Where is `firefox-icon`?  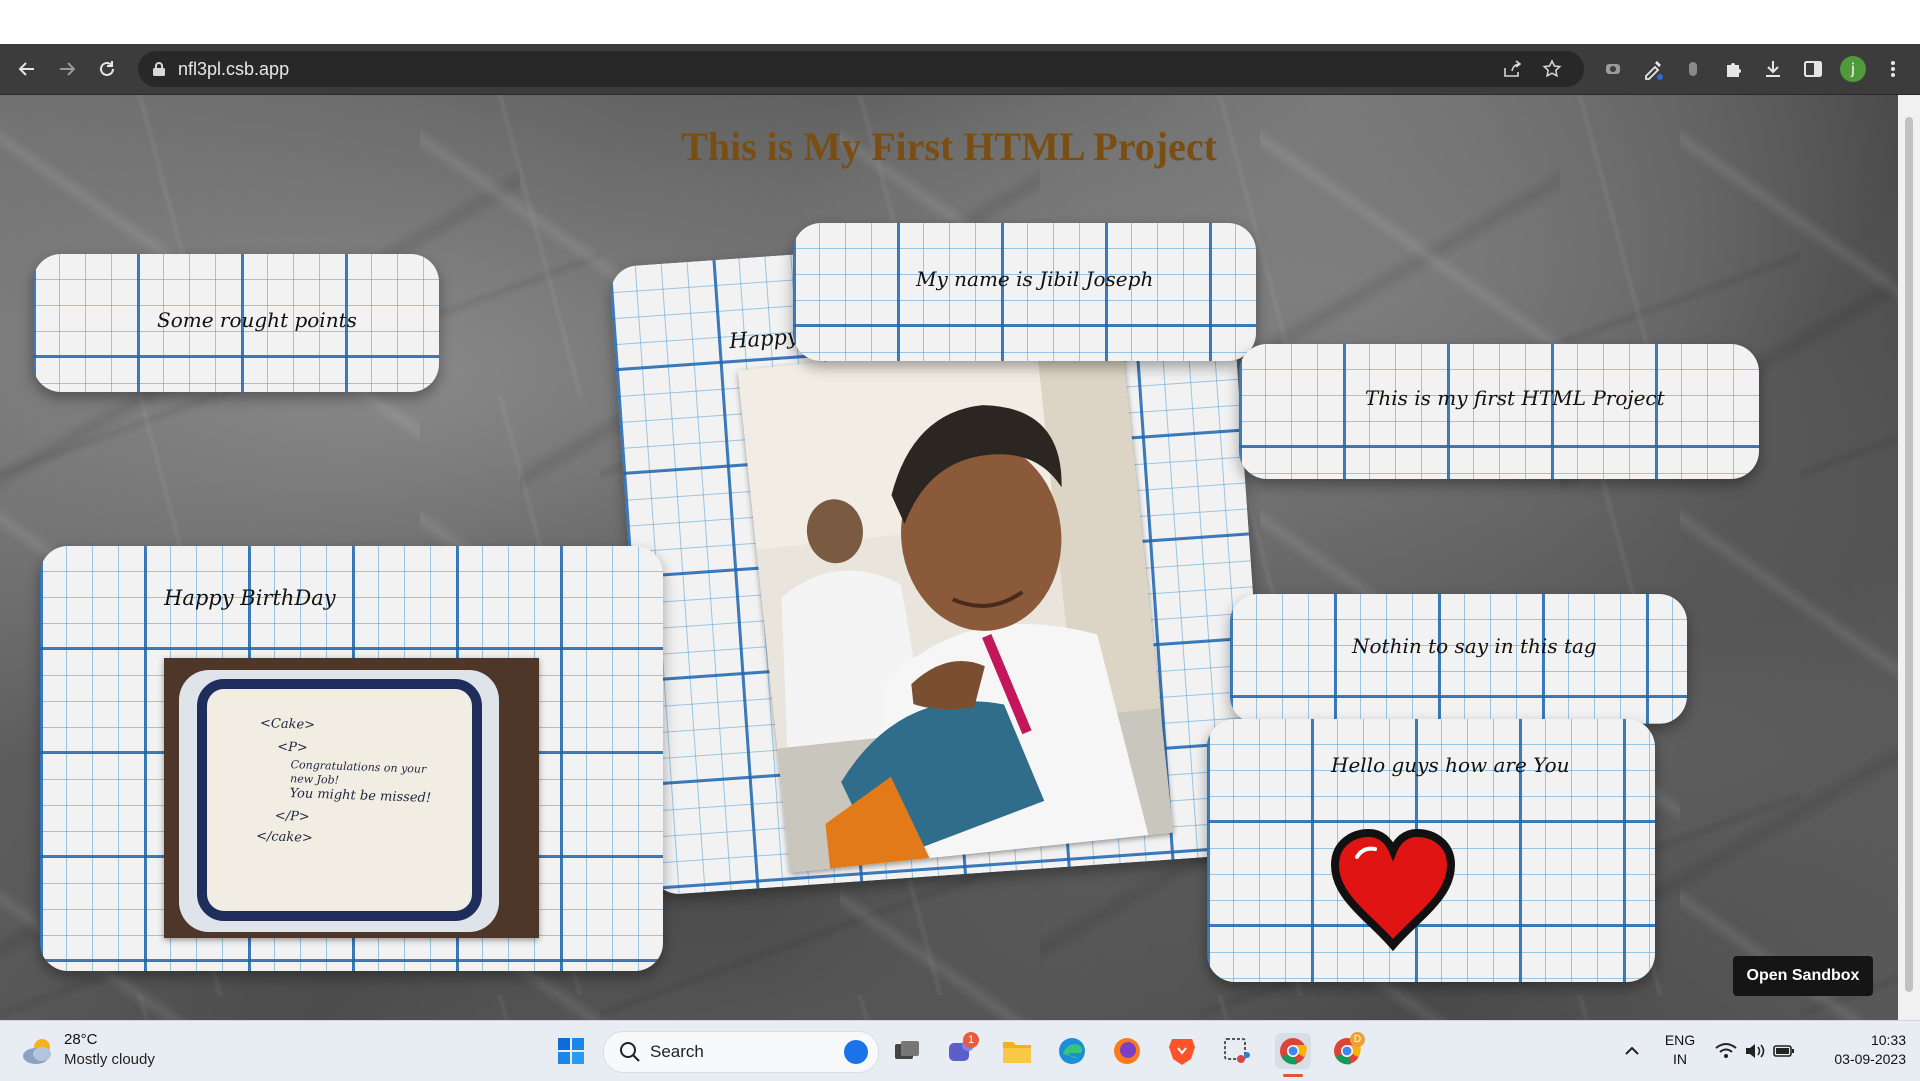 firefox-icon is located at coordinates (1127, 1051).